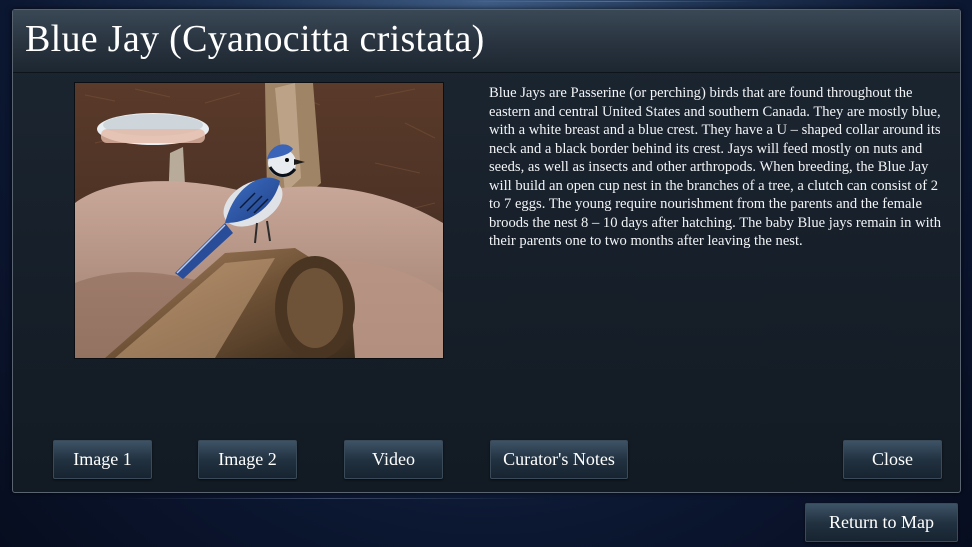 The height and width of the screenshot is (547, 972). Describe the element at coordinates (486, 41) in the screenshot. I see `title-bar: Blue Jay (Cyanocitta cristata)` at that location.